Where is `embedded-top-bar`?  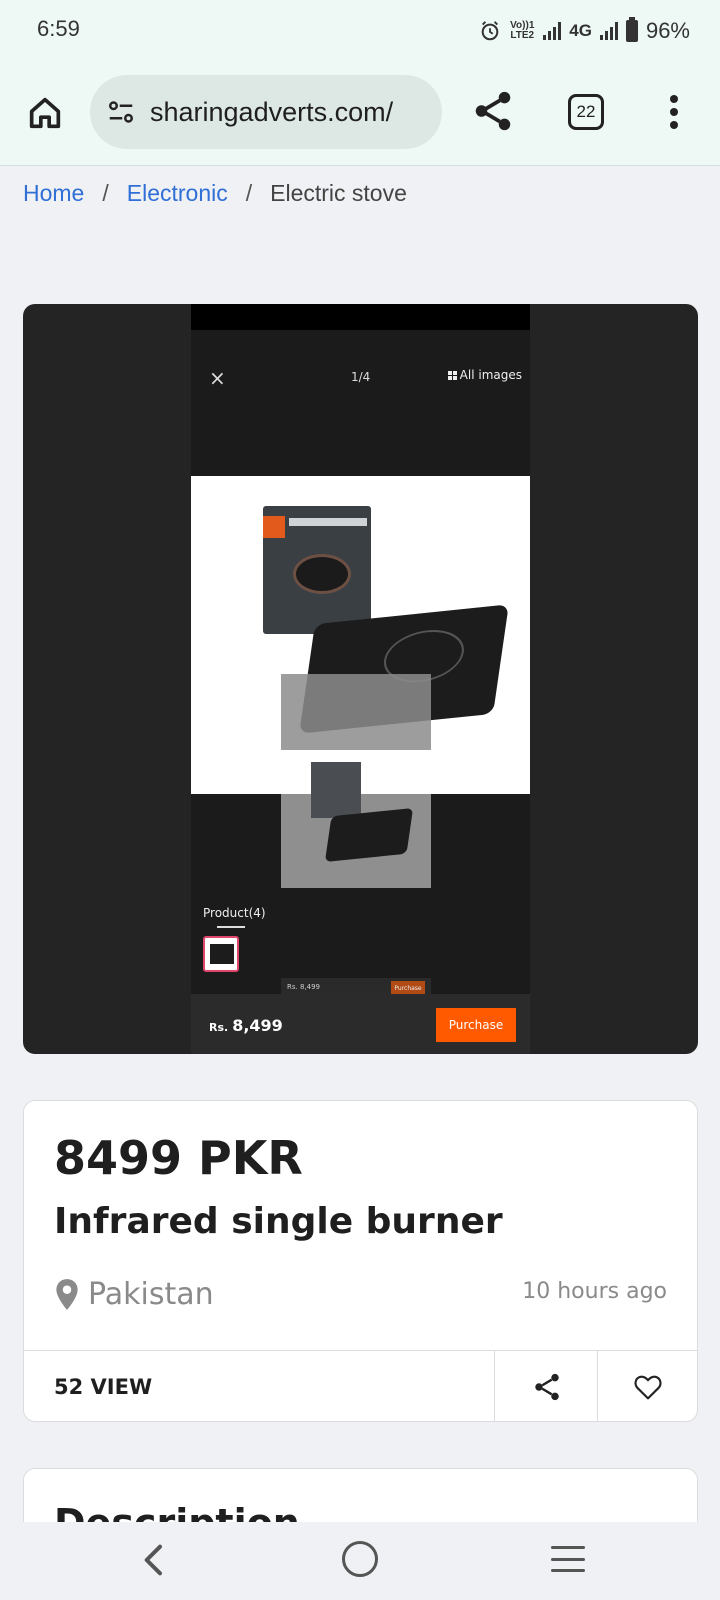
embedded-top-bar is located at coordinates (360, 317).